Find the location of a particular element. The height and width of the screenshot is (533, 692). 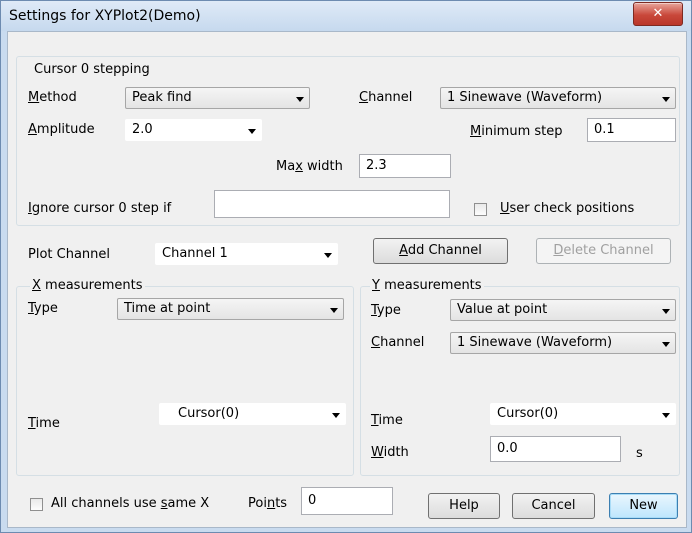

close-button: ✕ is located at coordinates (658, 14).